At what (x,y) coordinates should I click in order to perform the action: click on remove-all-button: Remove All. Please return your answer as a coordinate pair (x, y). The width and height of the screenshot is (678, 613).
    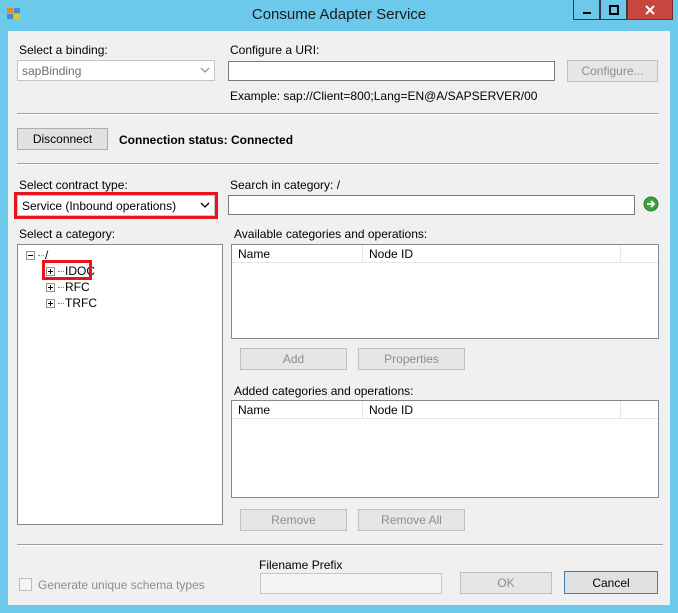
    Looking at the image, I should click on (411, 520).